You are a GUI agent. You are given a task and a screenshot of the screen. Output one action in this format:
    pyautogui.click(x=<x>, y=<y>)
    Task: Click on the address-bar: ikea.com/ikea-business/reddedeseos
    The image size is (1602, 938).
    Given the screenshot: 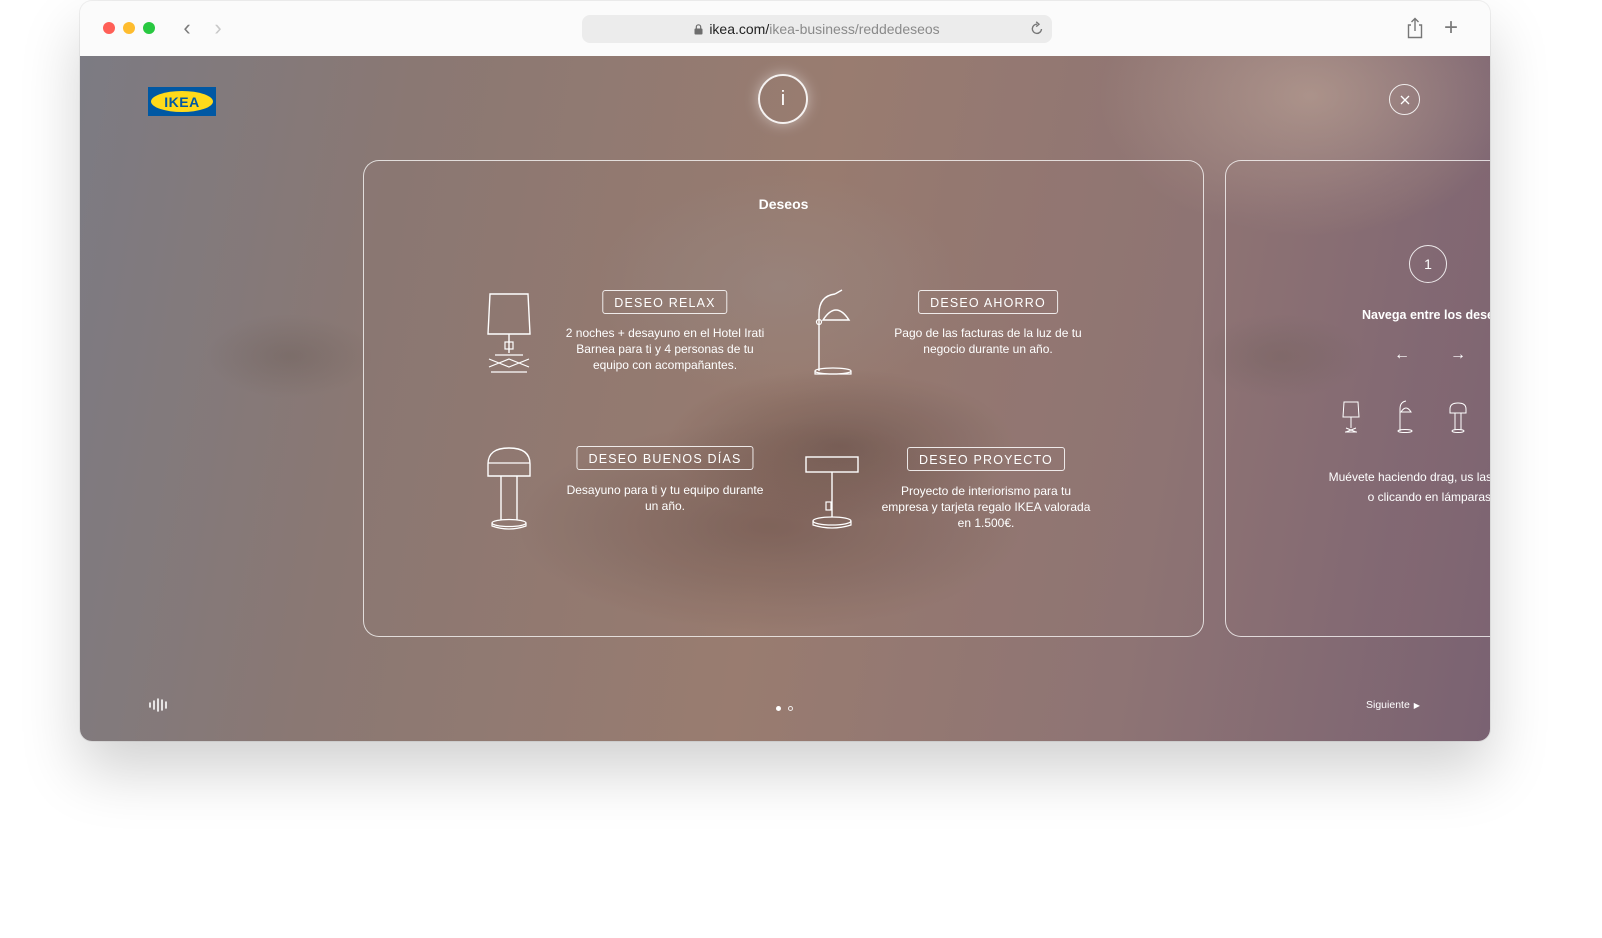 What is the action you would take?
    pyautogui.click(x=817, y=29)
    